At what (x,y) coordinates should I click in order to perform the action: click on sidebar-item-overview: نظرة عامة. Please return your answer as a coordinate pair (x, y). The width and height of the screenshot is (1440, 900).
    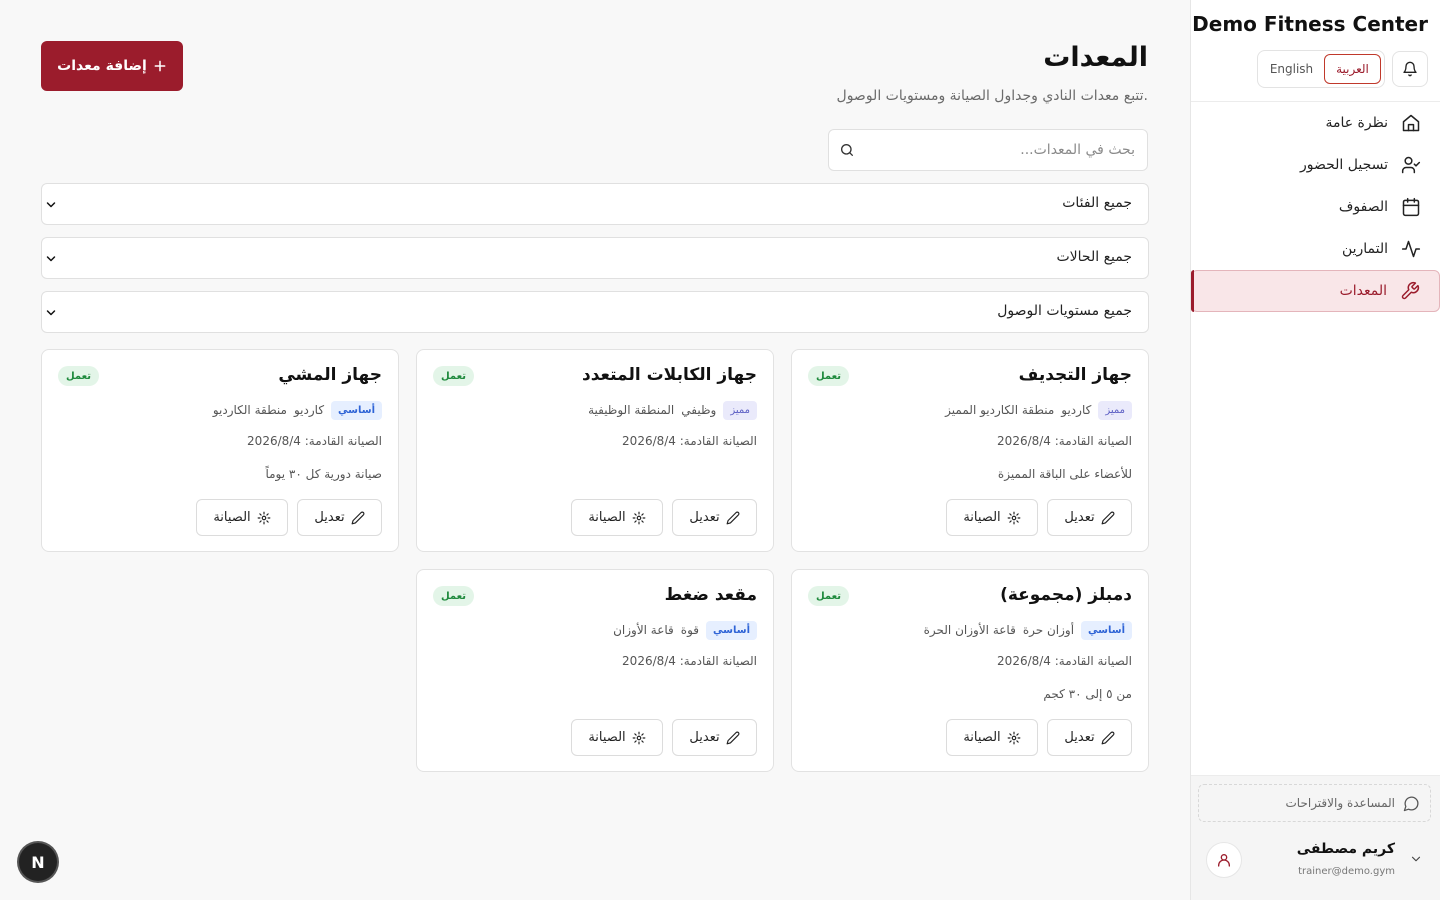
    Looking at the image, I should click on (1315, 123).